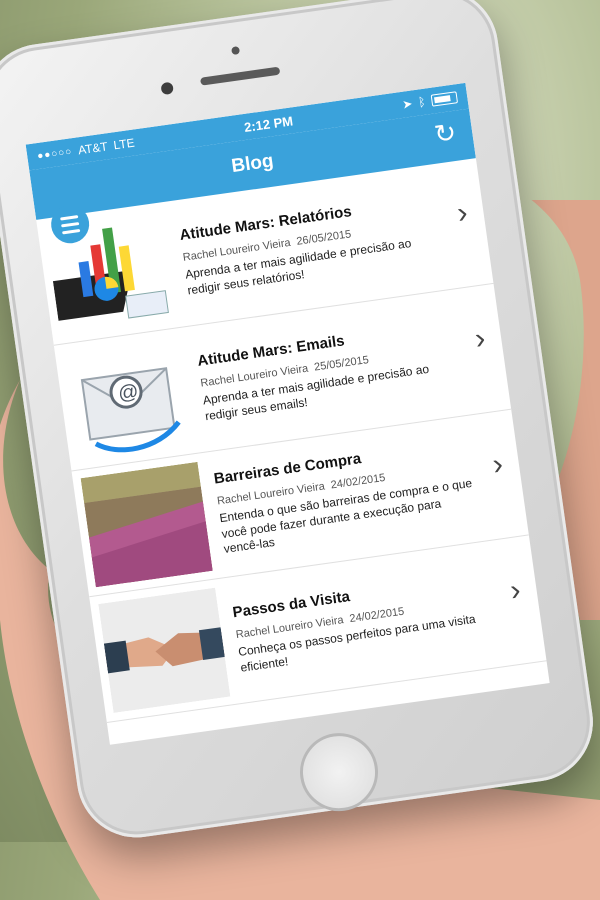 The image size is (600, 900). What do you see at coordinates (268, 123) in the screenshot?
I see `status-time: 2:12 PM` at bounding box center [268, 123].